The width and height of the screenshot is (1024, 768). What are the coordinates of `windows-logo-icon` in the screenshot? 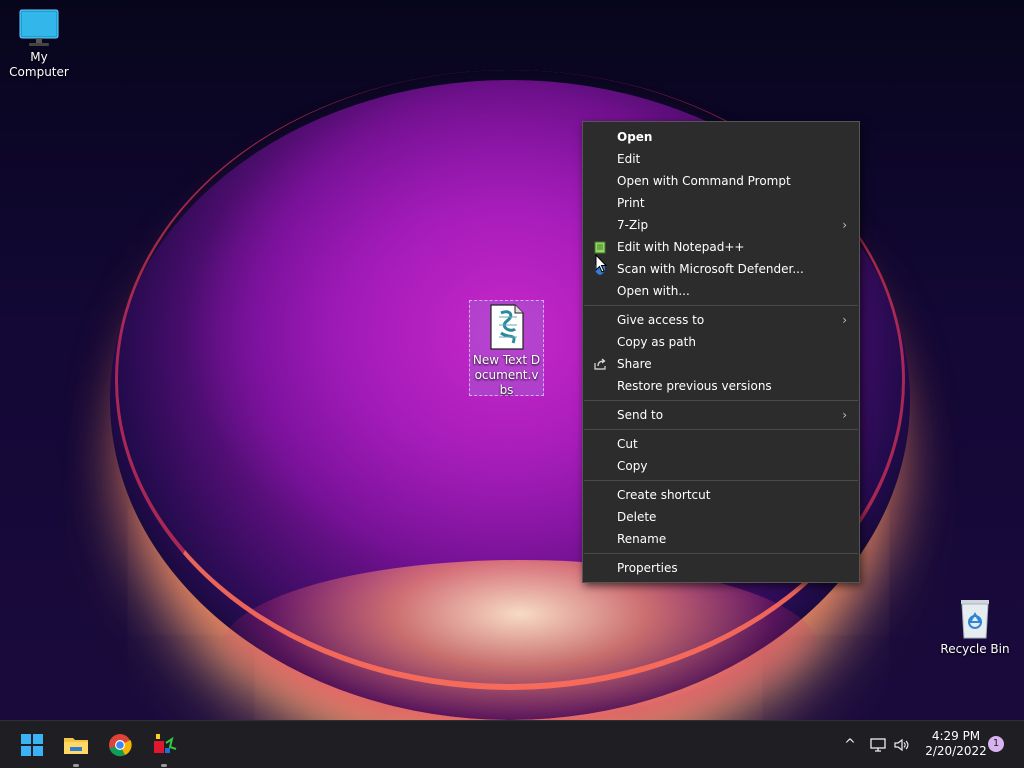 It's located at (32, 745).